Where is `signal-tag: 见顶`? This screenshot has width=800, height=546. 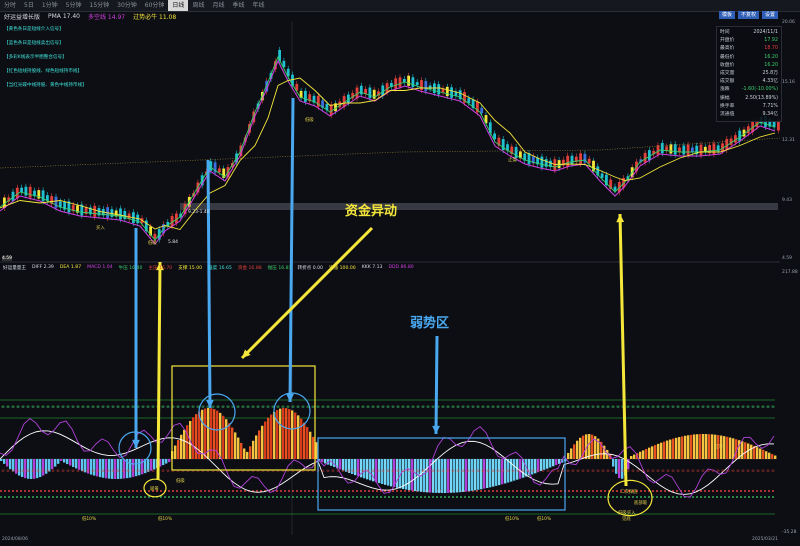 signal-tag: 见顶 is located at coordinates (718, 447).